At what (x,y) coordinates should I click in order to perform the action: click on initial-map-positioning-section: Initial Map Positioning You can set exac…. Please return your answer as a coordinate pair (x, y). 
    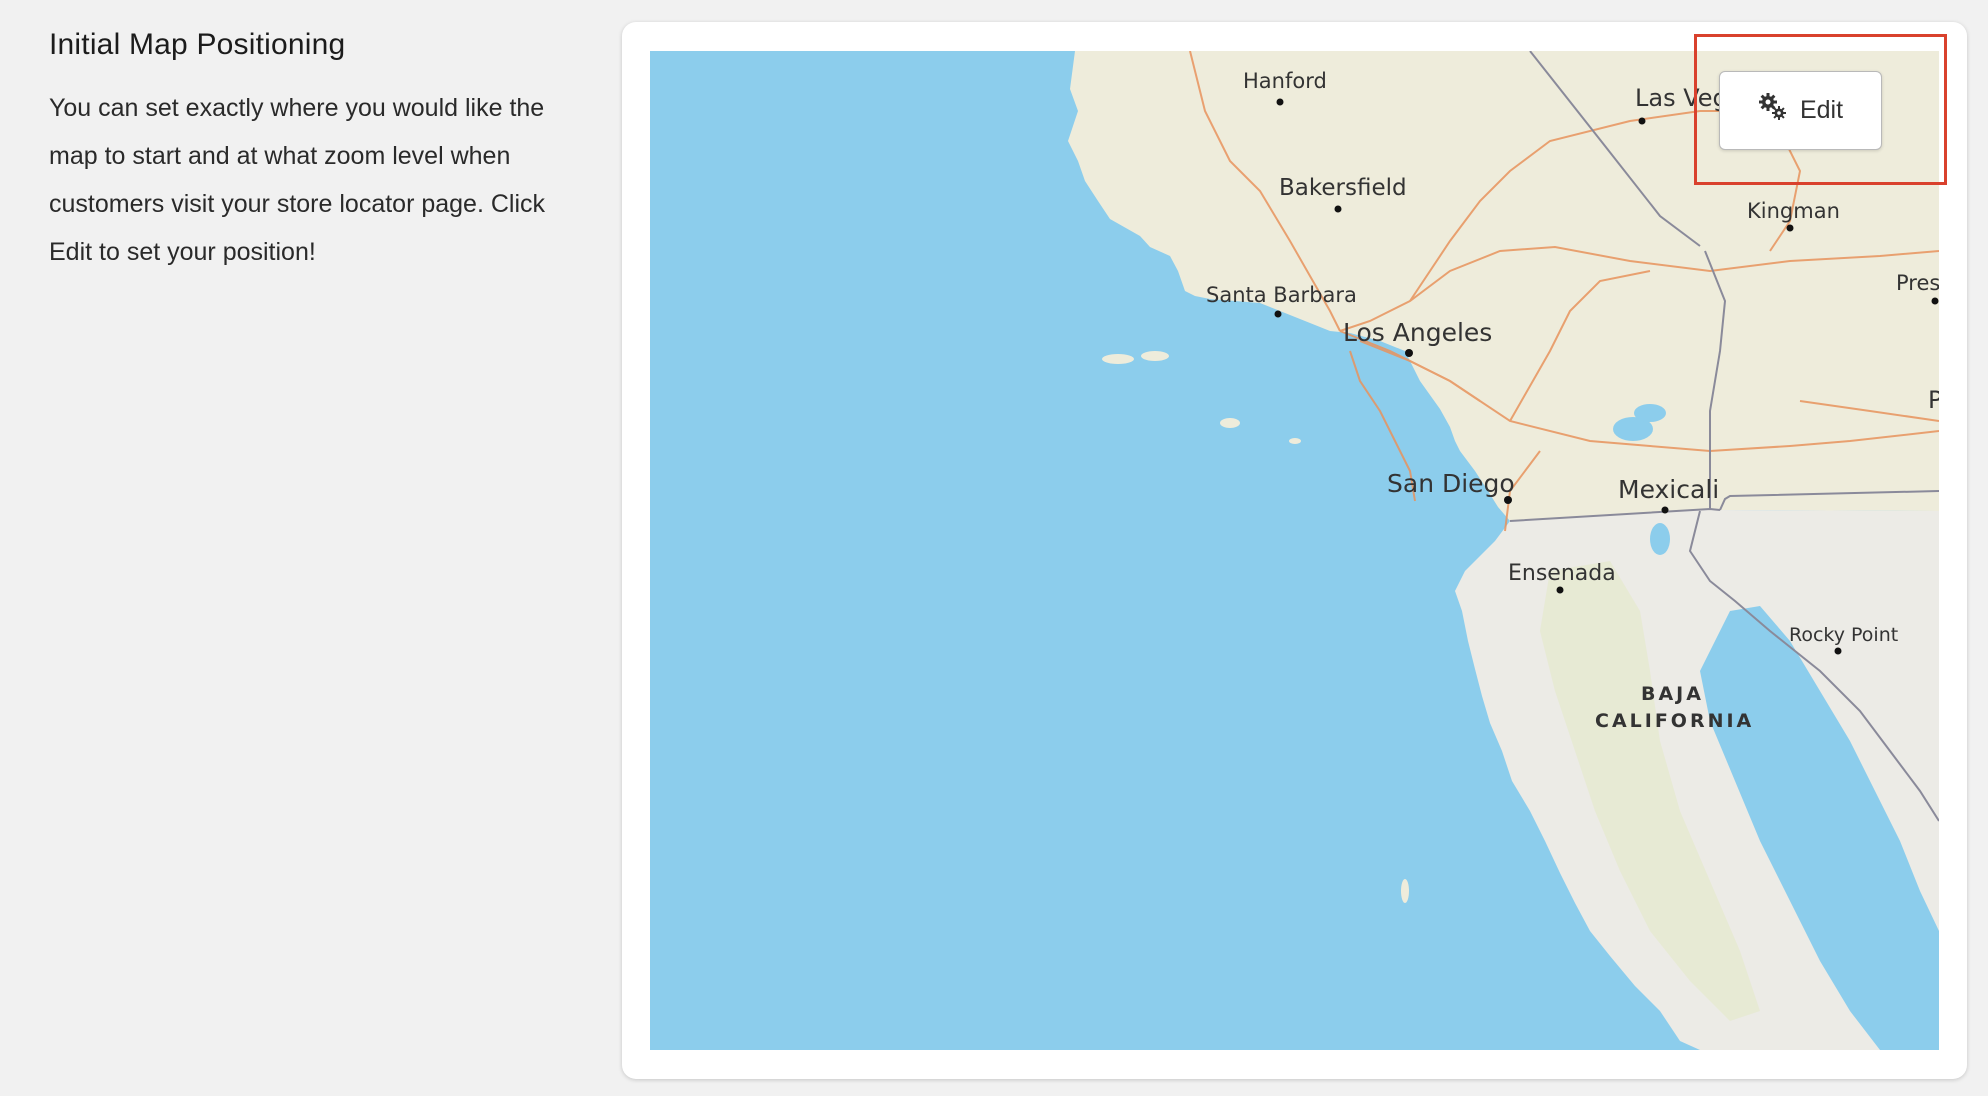
    Looking at the image, I should click on (319, 149).